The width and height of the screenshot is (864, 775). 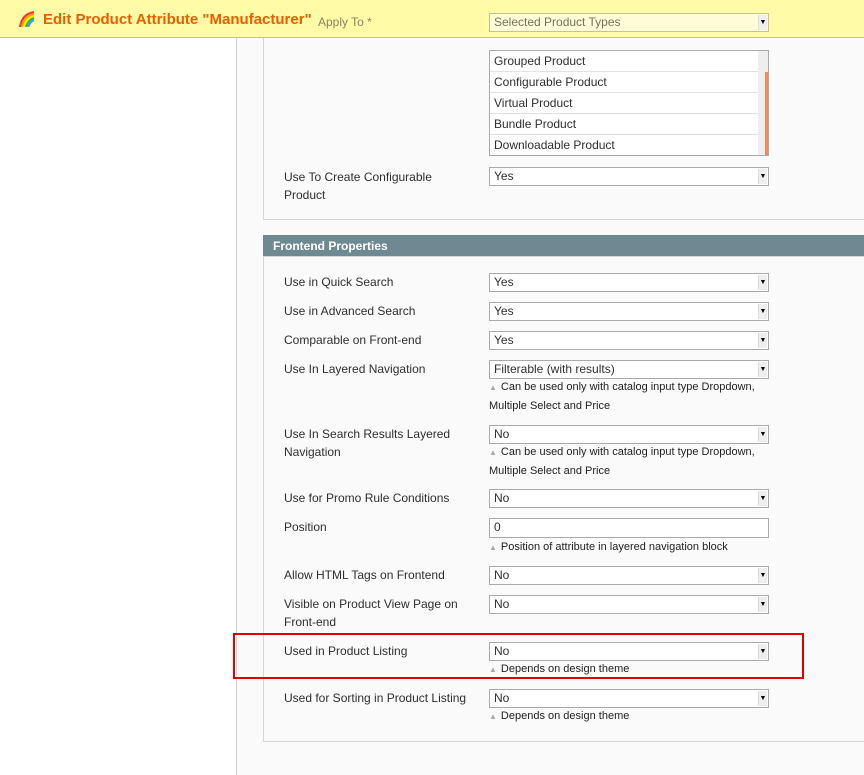 What do you see at coordinates (629, 434) in the screenshot?
I see `search-results-layered-navigation-select: No ▼` at bounding box center [629, 434].